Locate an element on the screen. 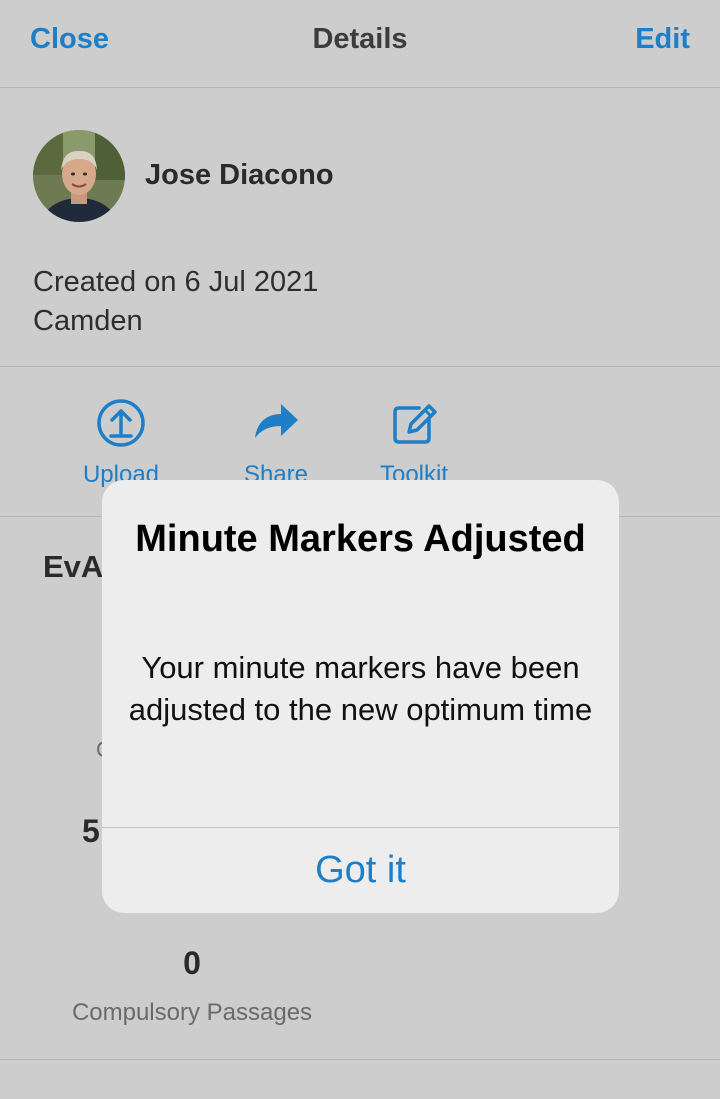 This screenshot has width=720, height=1099. upload-circle-icon is located at coordinates (121, 423).